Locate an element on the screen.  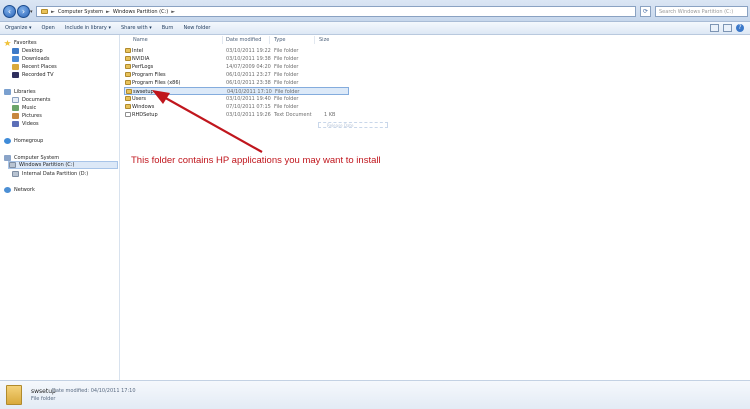
nav-label: Homegroup is located at coordinates (29, 141).